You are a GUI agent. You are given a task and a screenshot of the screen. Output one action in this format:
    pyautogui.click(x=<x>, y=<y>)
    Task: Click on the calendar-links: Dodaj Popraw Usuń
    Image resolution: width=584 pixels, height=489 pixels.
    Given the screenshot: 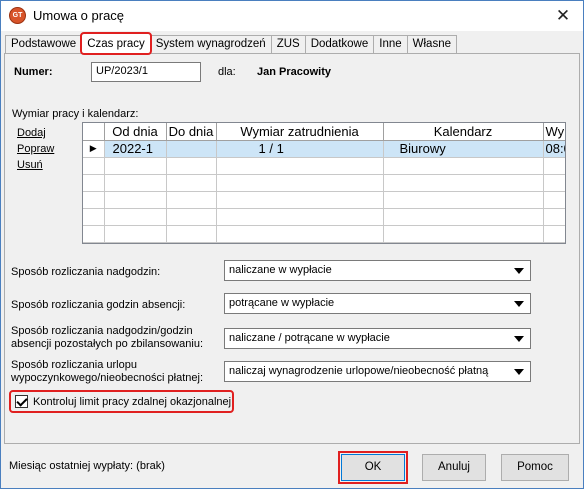 What is the action you would take?
    pyautogui.click(x=35, y=149)
    